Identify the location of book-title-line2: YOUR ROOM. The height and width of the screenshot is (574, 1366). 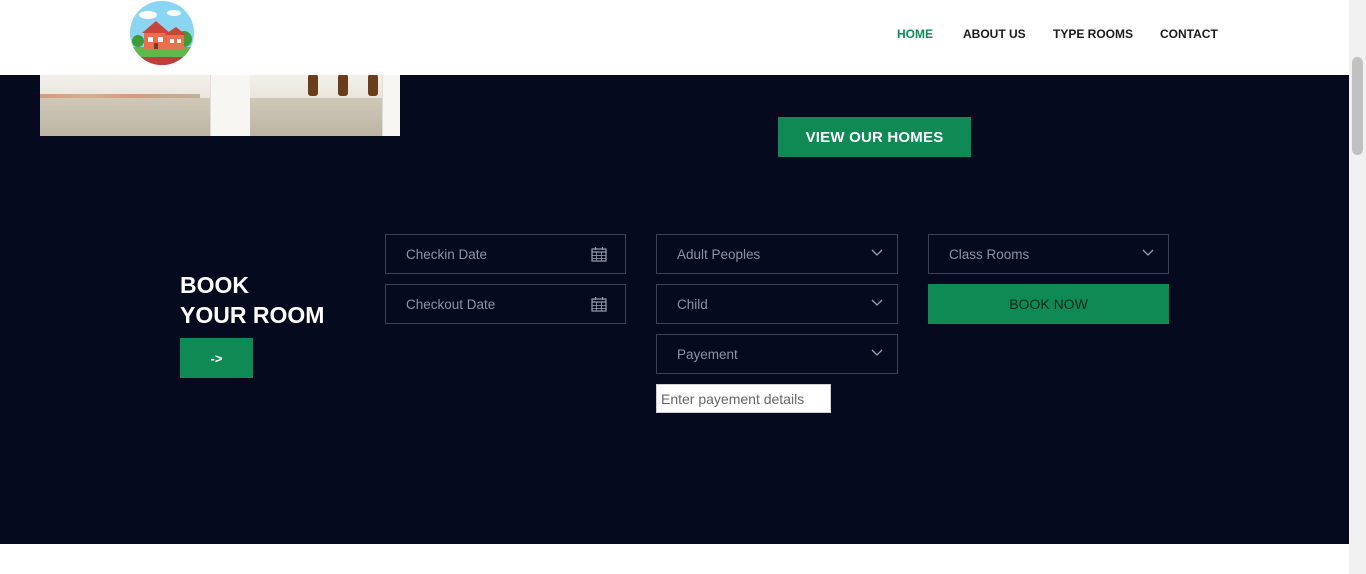
(252, 315).